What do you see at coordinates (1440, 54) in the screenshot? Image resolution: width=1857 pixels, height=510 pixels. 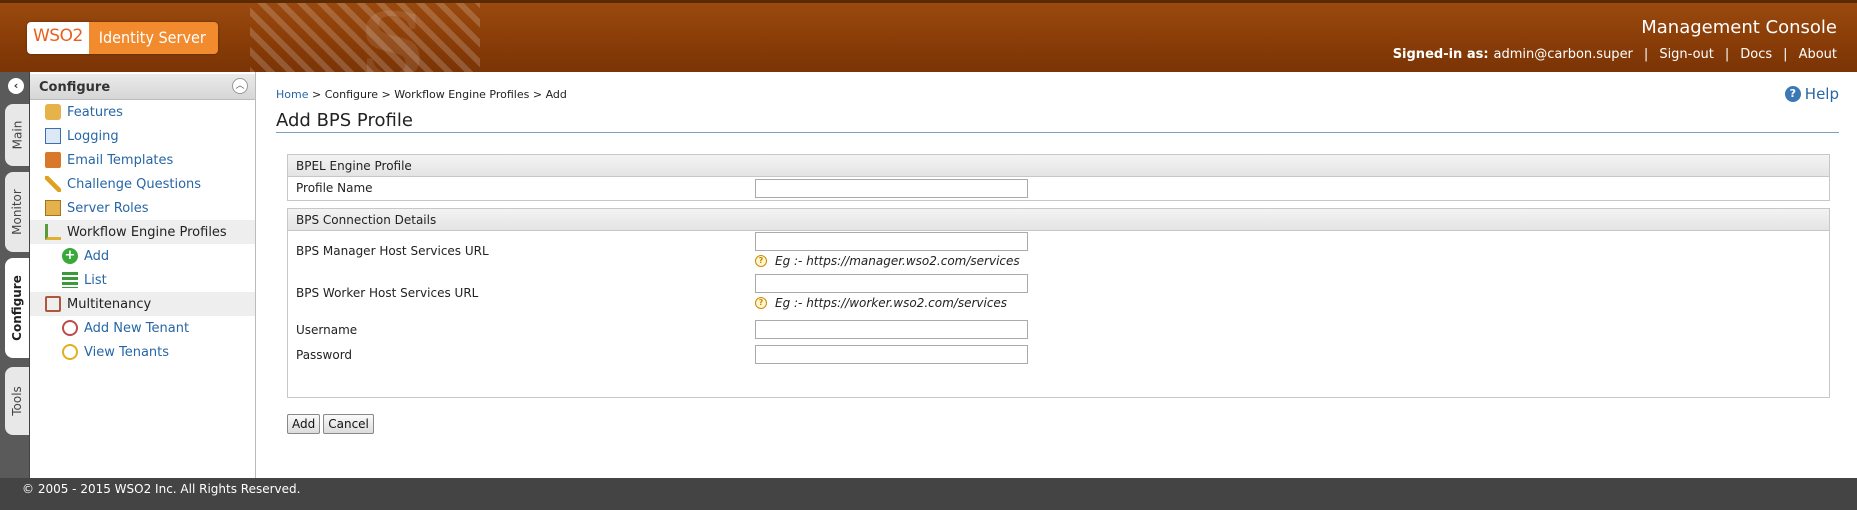 I see `signed-in-label: Signed-in as:` at bounding box center [1440, 54].